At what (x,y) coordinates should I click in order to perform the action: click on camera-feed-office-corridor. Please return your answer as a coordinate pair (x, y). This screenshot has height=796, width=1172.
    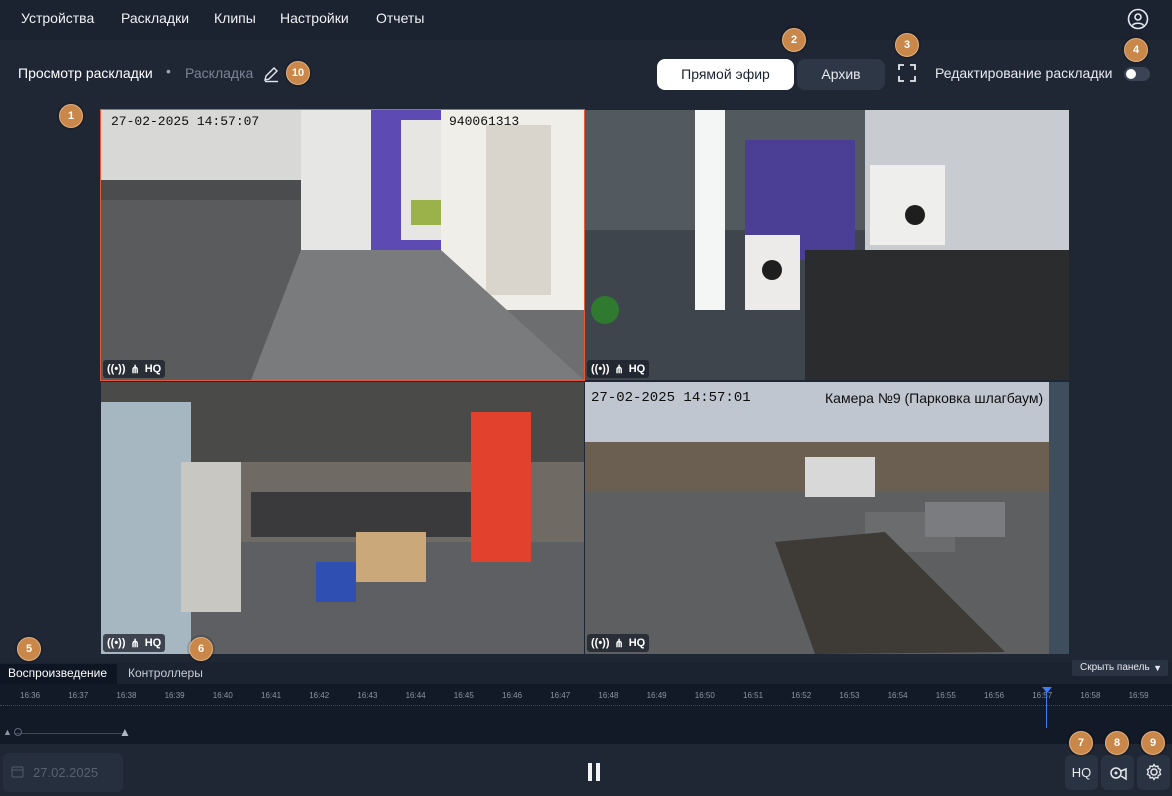
    Looking at the image, I should click on (342, 245).